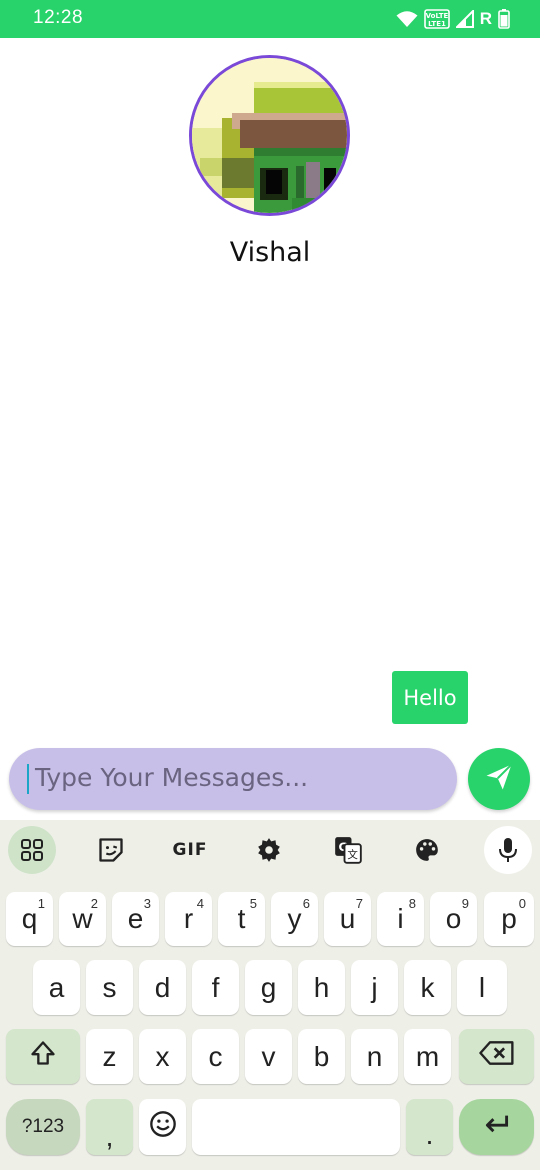  I want to click on svg-text: LTE1, so click(437, 24).